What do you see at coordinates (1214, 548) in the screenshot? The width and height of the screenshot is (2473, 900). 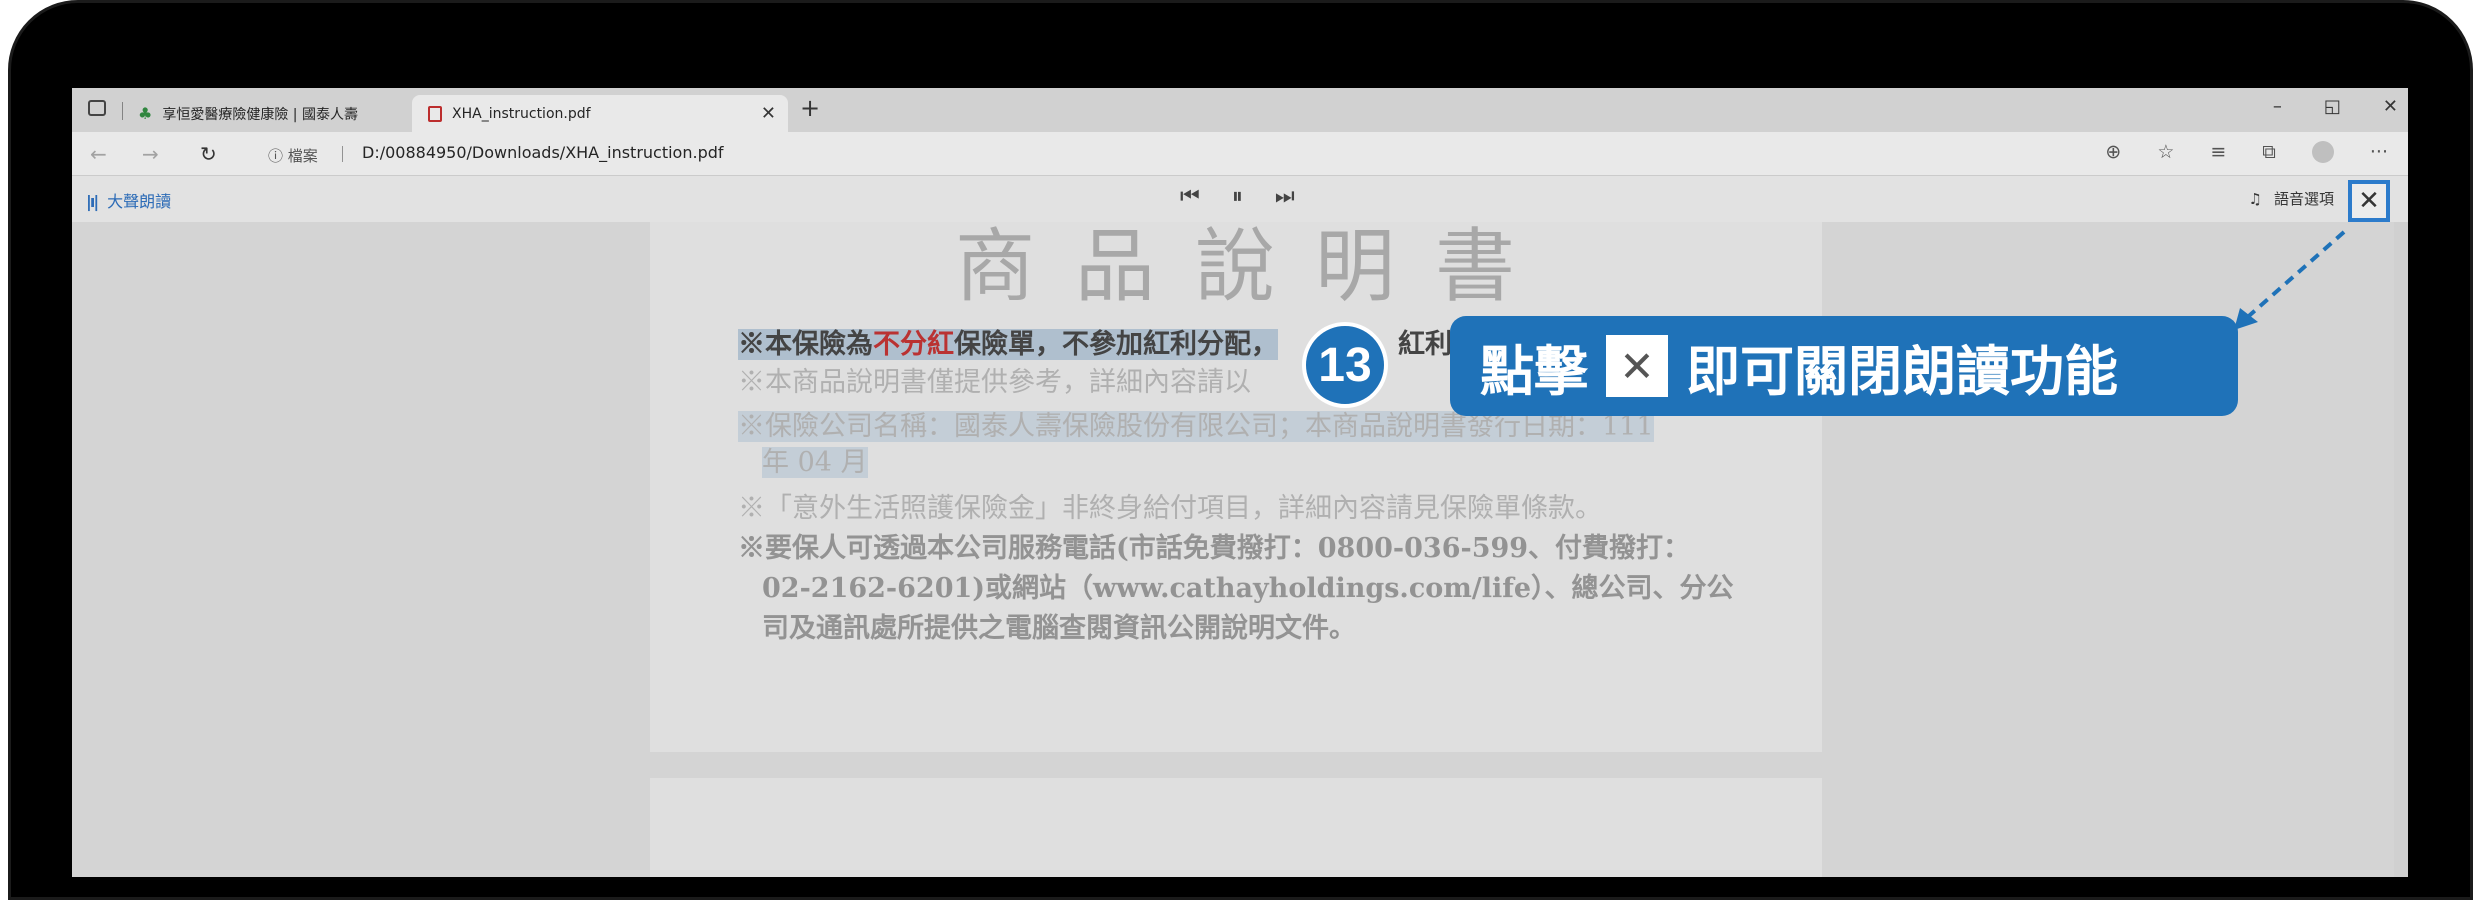 I see `pdf-line: ※要保人可透過本公司服務電話(市話免費撥打：0800-036-599、付費撥打：` at bounding box center [1214, 548].